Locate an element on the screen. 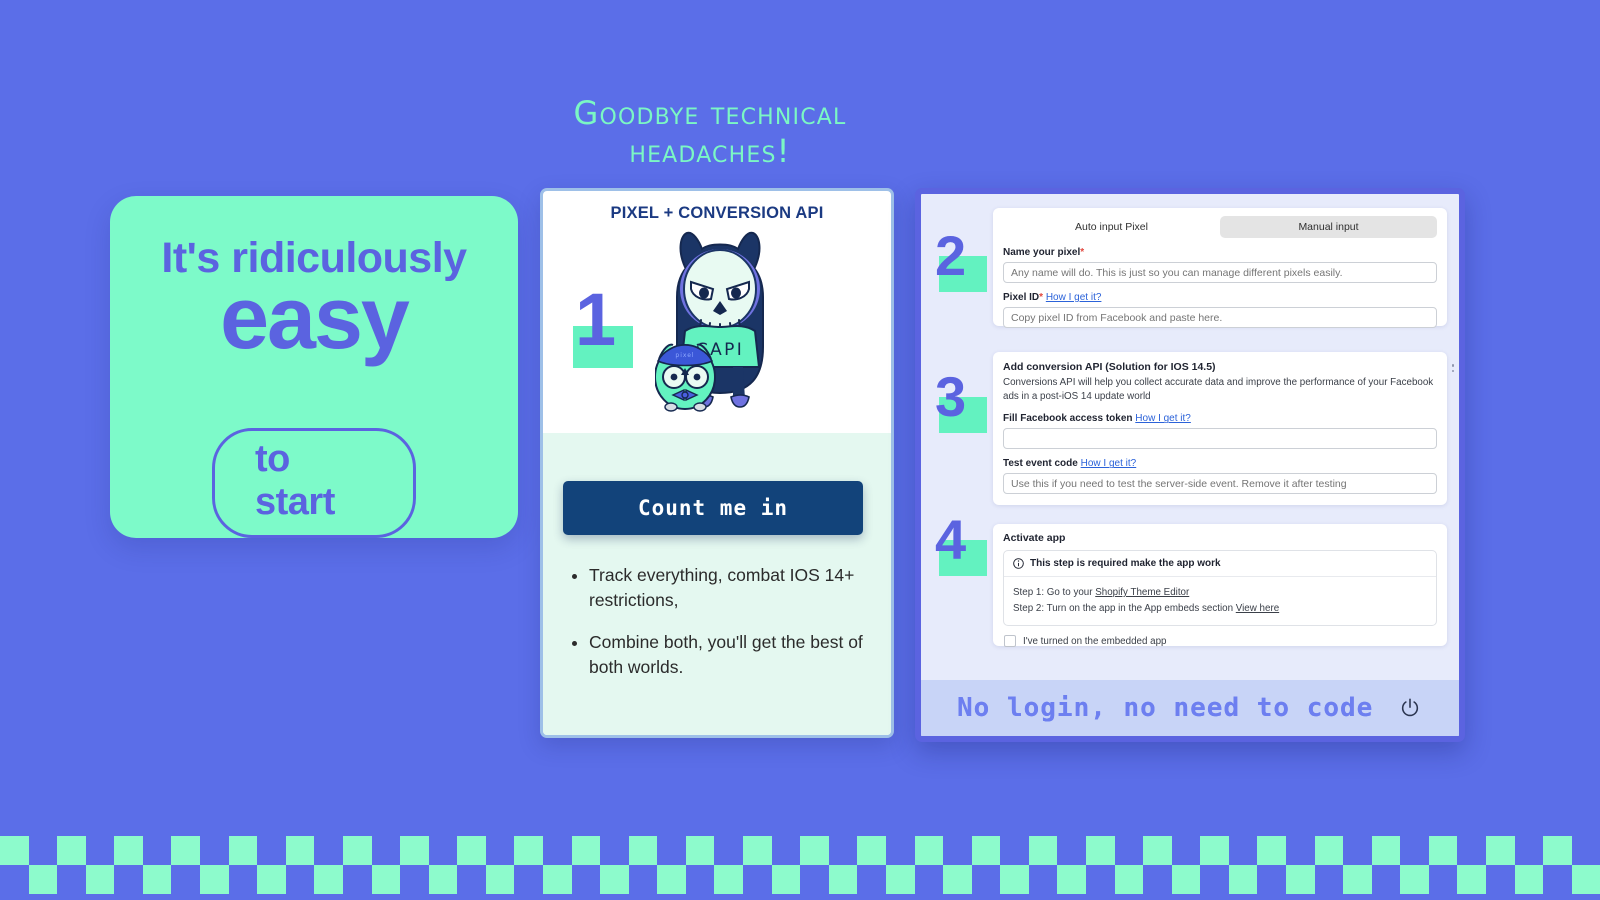 This screenshot has width=1600, height=900. tagline-card: It's ridiculously easy to start is located at coordinates (314, 367).